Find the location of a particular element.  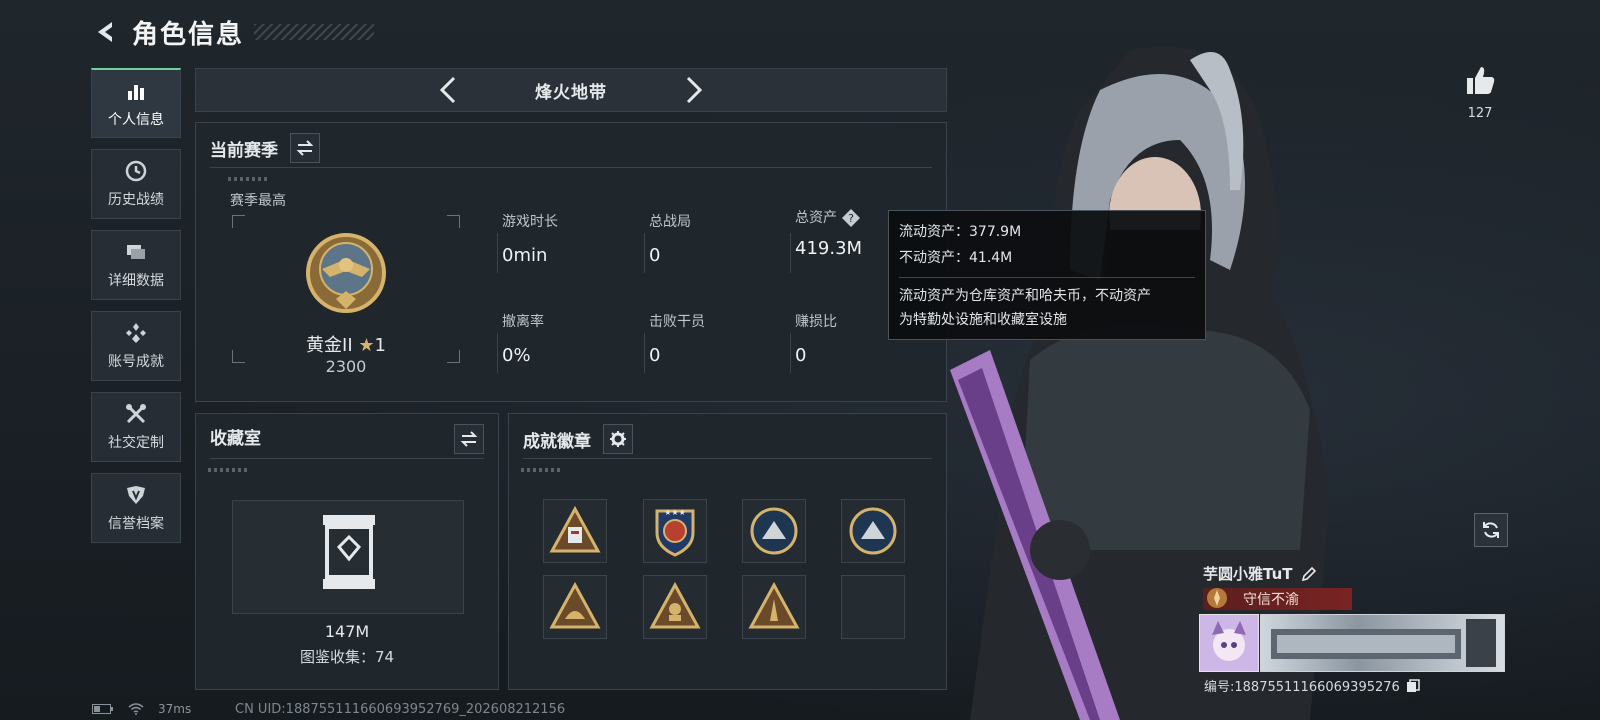

star-shield-badge-icon: ★★★ is located at coordinates (675, 532).